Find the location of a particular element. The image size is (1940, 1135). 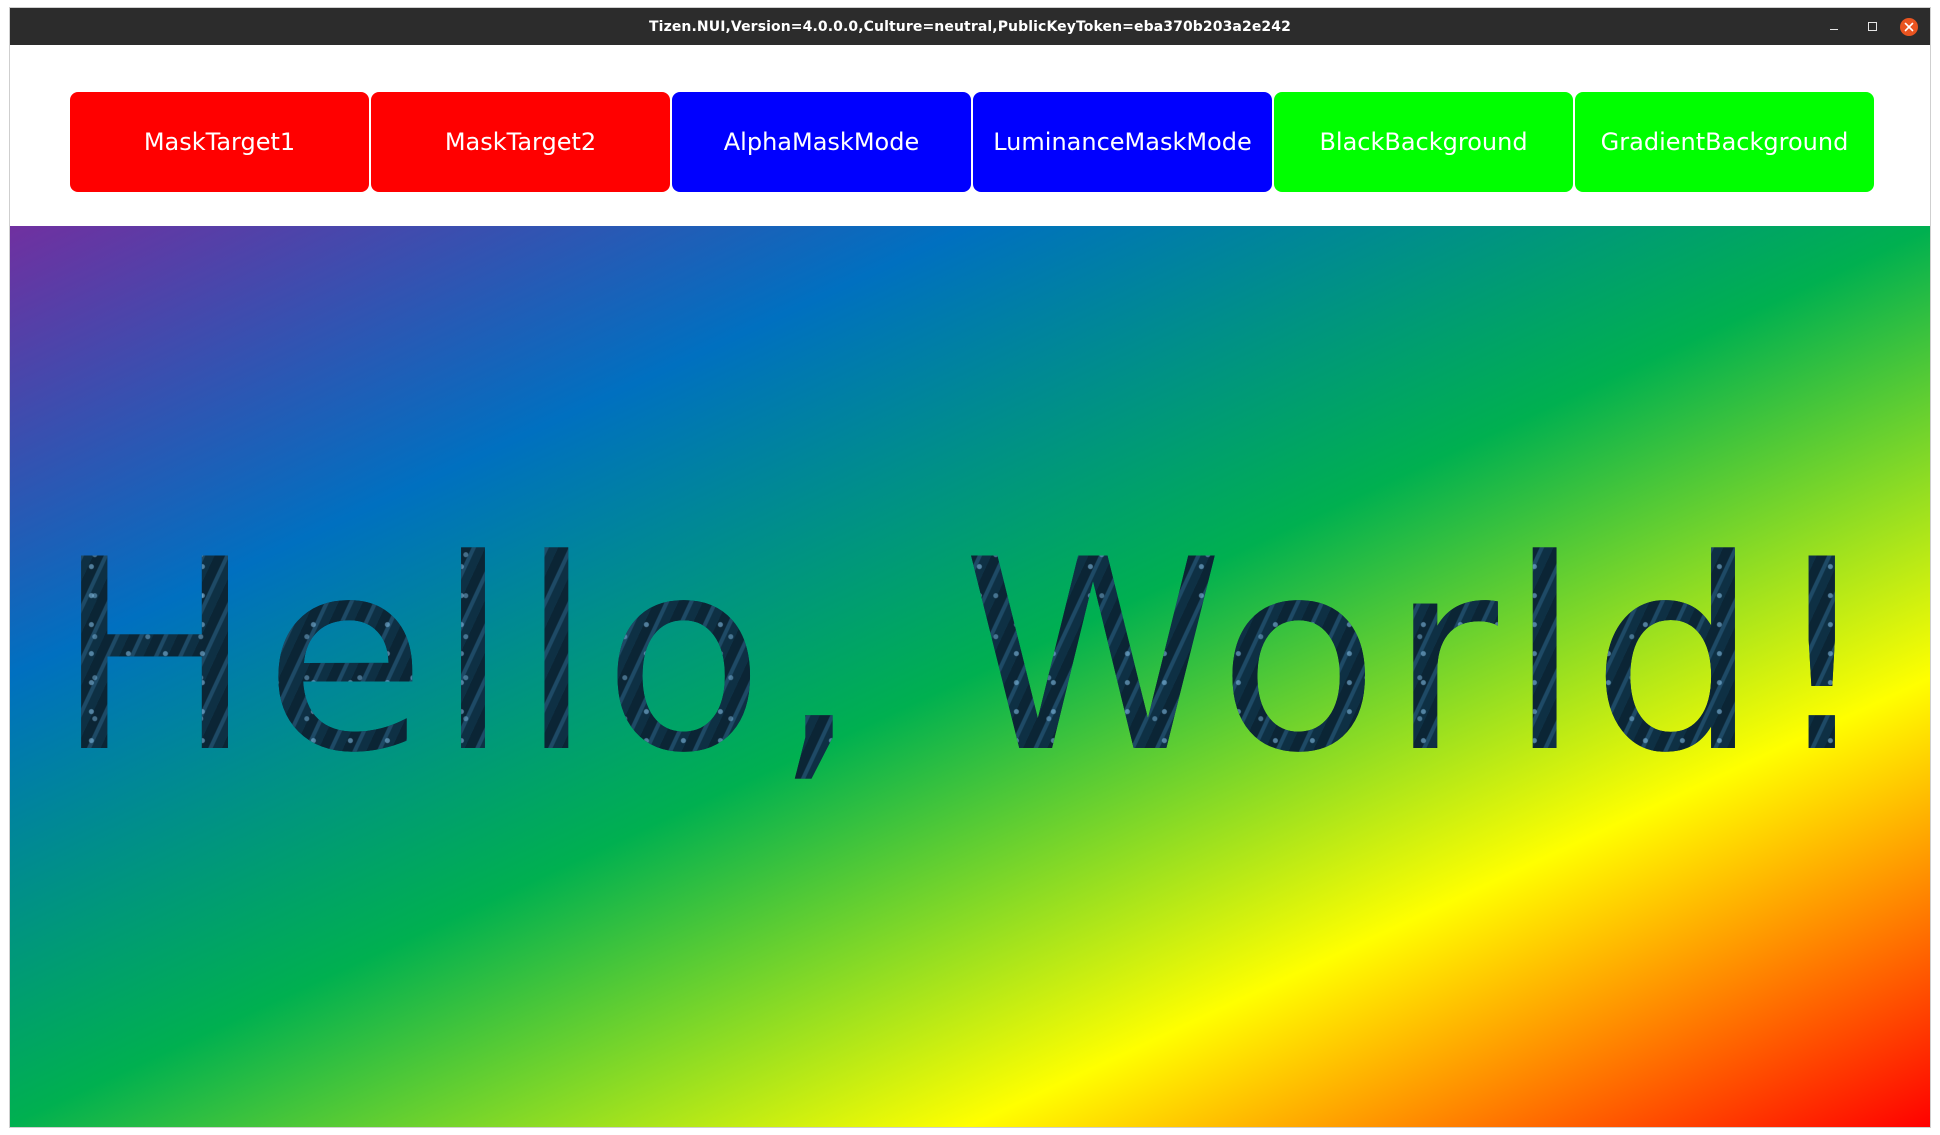

gradient-background-button: GradientBackground is located at coordinates (1724, 142).